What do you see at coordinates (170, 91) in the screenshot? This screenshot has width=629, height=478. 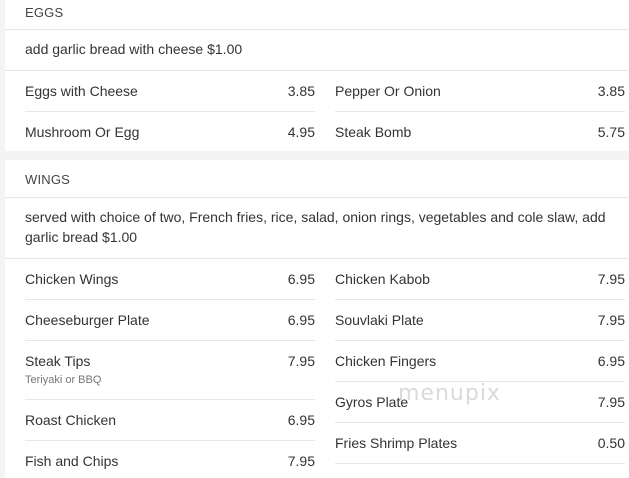 I see `menu-item: Eggs with Cheese 3.85` at bounding box center [170, 91].